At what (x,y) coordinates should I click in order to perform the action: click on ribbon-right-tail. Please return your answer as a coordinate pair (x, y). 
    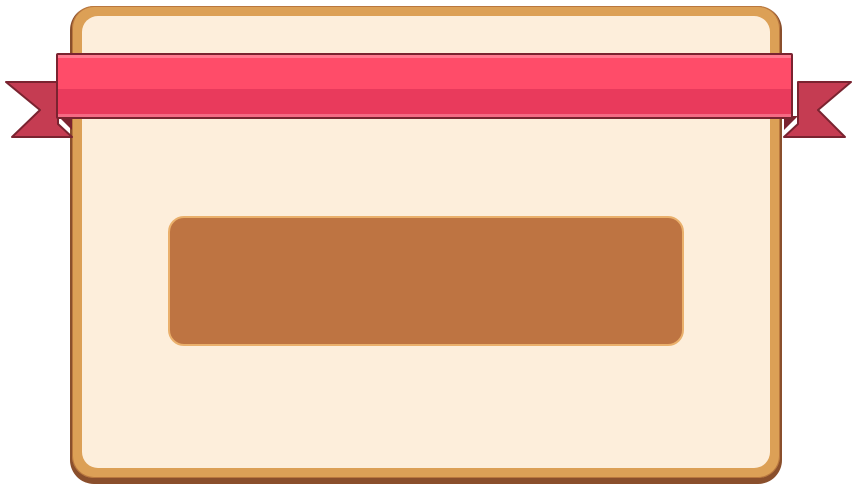
    Looking at the image, I should click on (817, 109).